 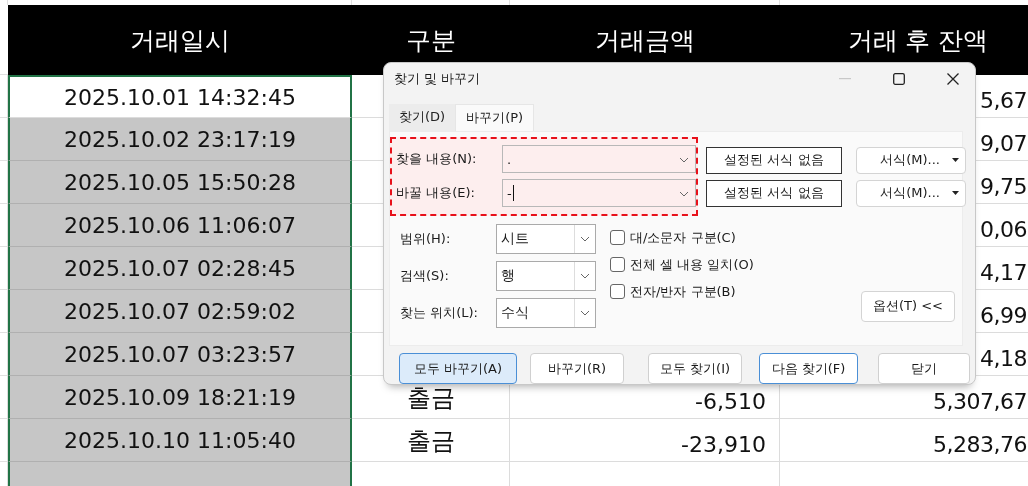 What do you see at coordinates (980, 401) in the screenshot?
I see `table-cell: 5,307,67` at bounding box center [980, 401].